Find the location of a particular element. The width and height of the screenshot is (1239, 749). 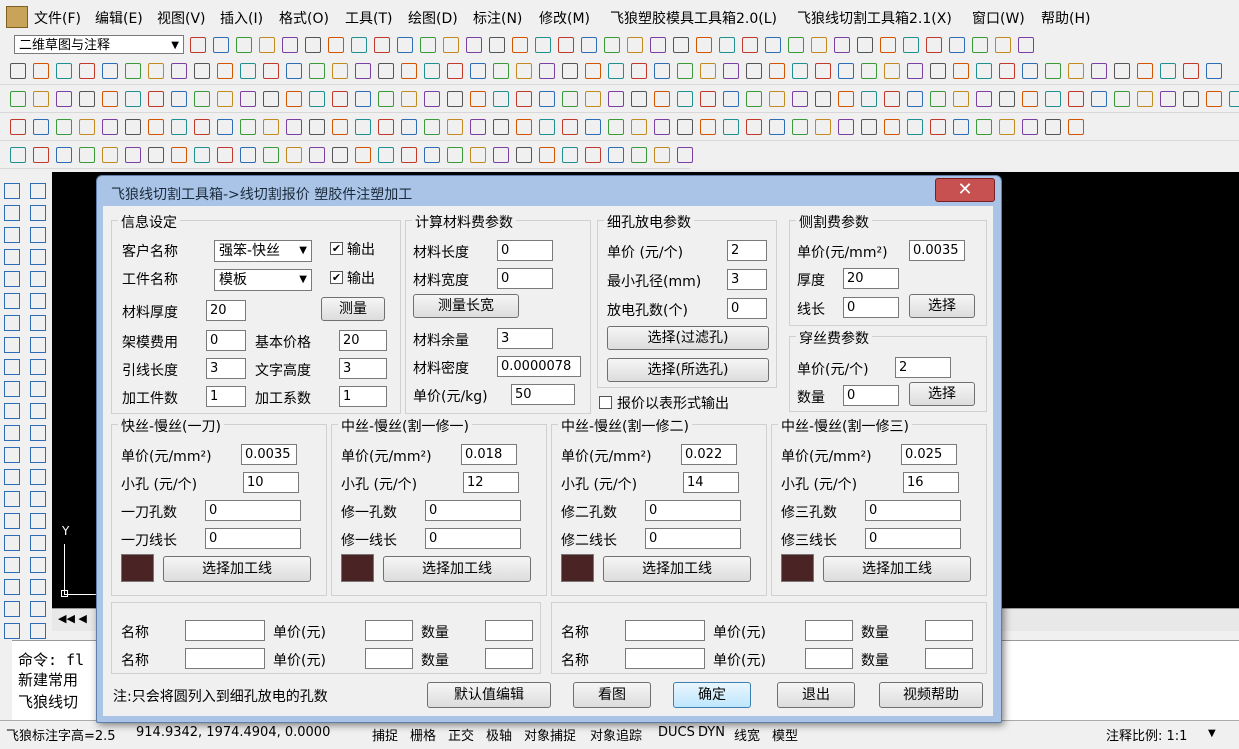

side-thick-input: 20 is located at coordinates (871, 278).